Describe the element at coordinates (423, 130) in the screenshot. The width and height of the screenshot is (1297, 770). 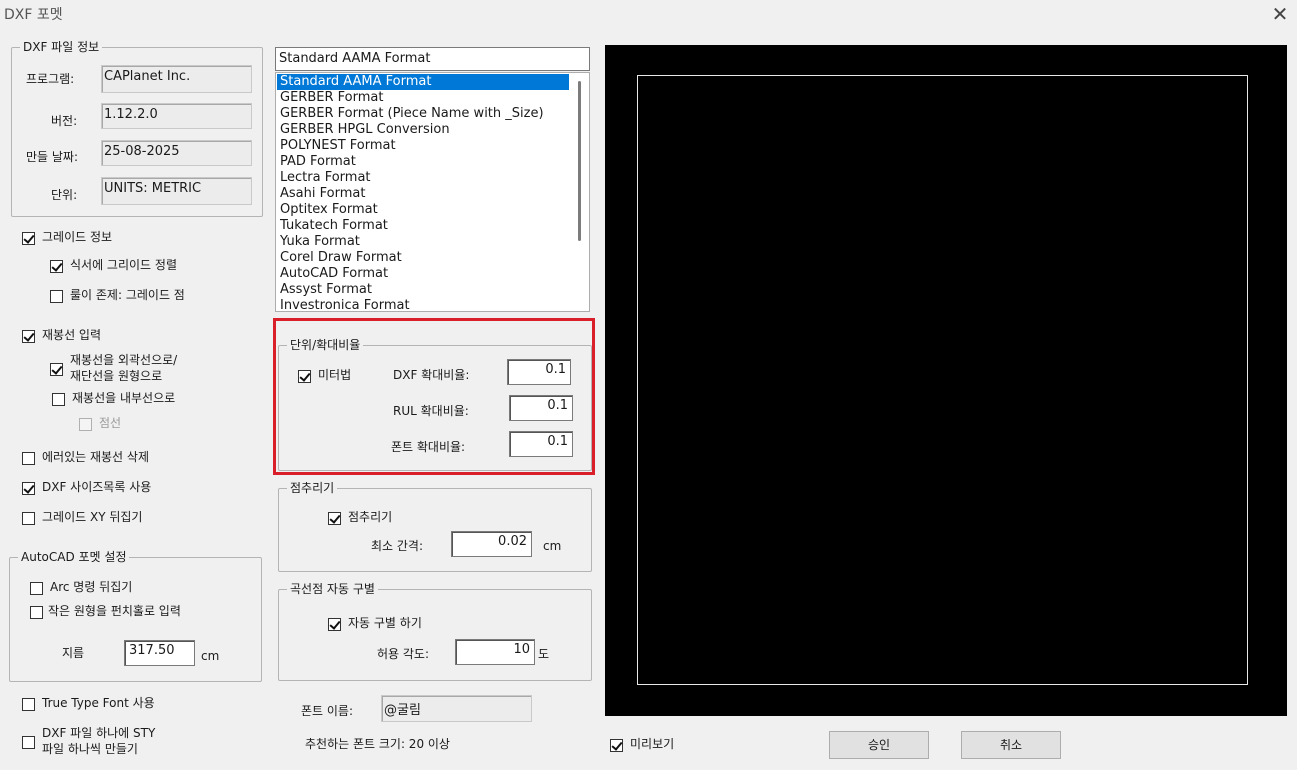
I see `format-list-item: GERBER HPGL Conversion` at that location.